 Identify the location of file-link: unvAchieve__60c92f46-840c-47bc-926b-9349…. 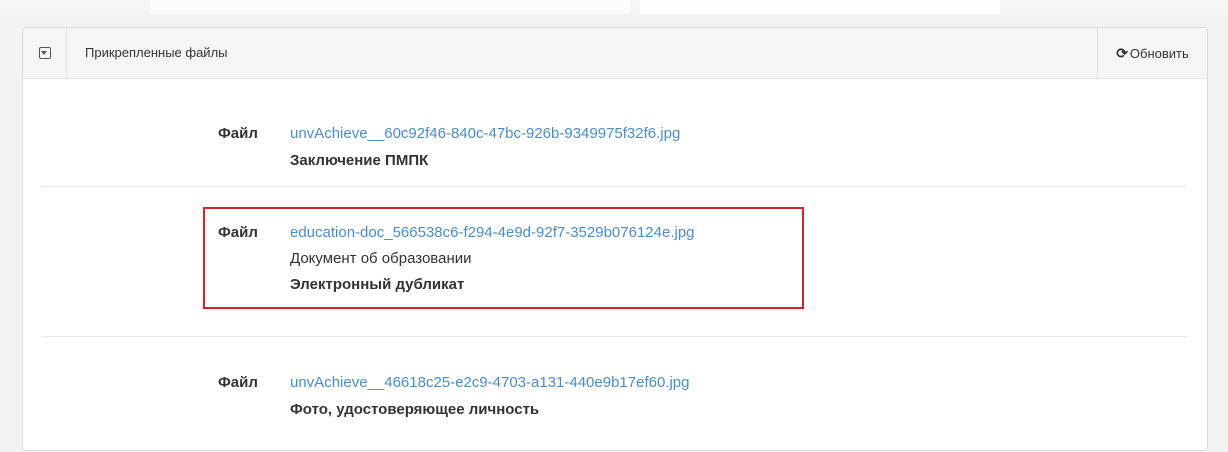
(485, 133).